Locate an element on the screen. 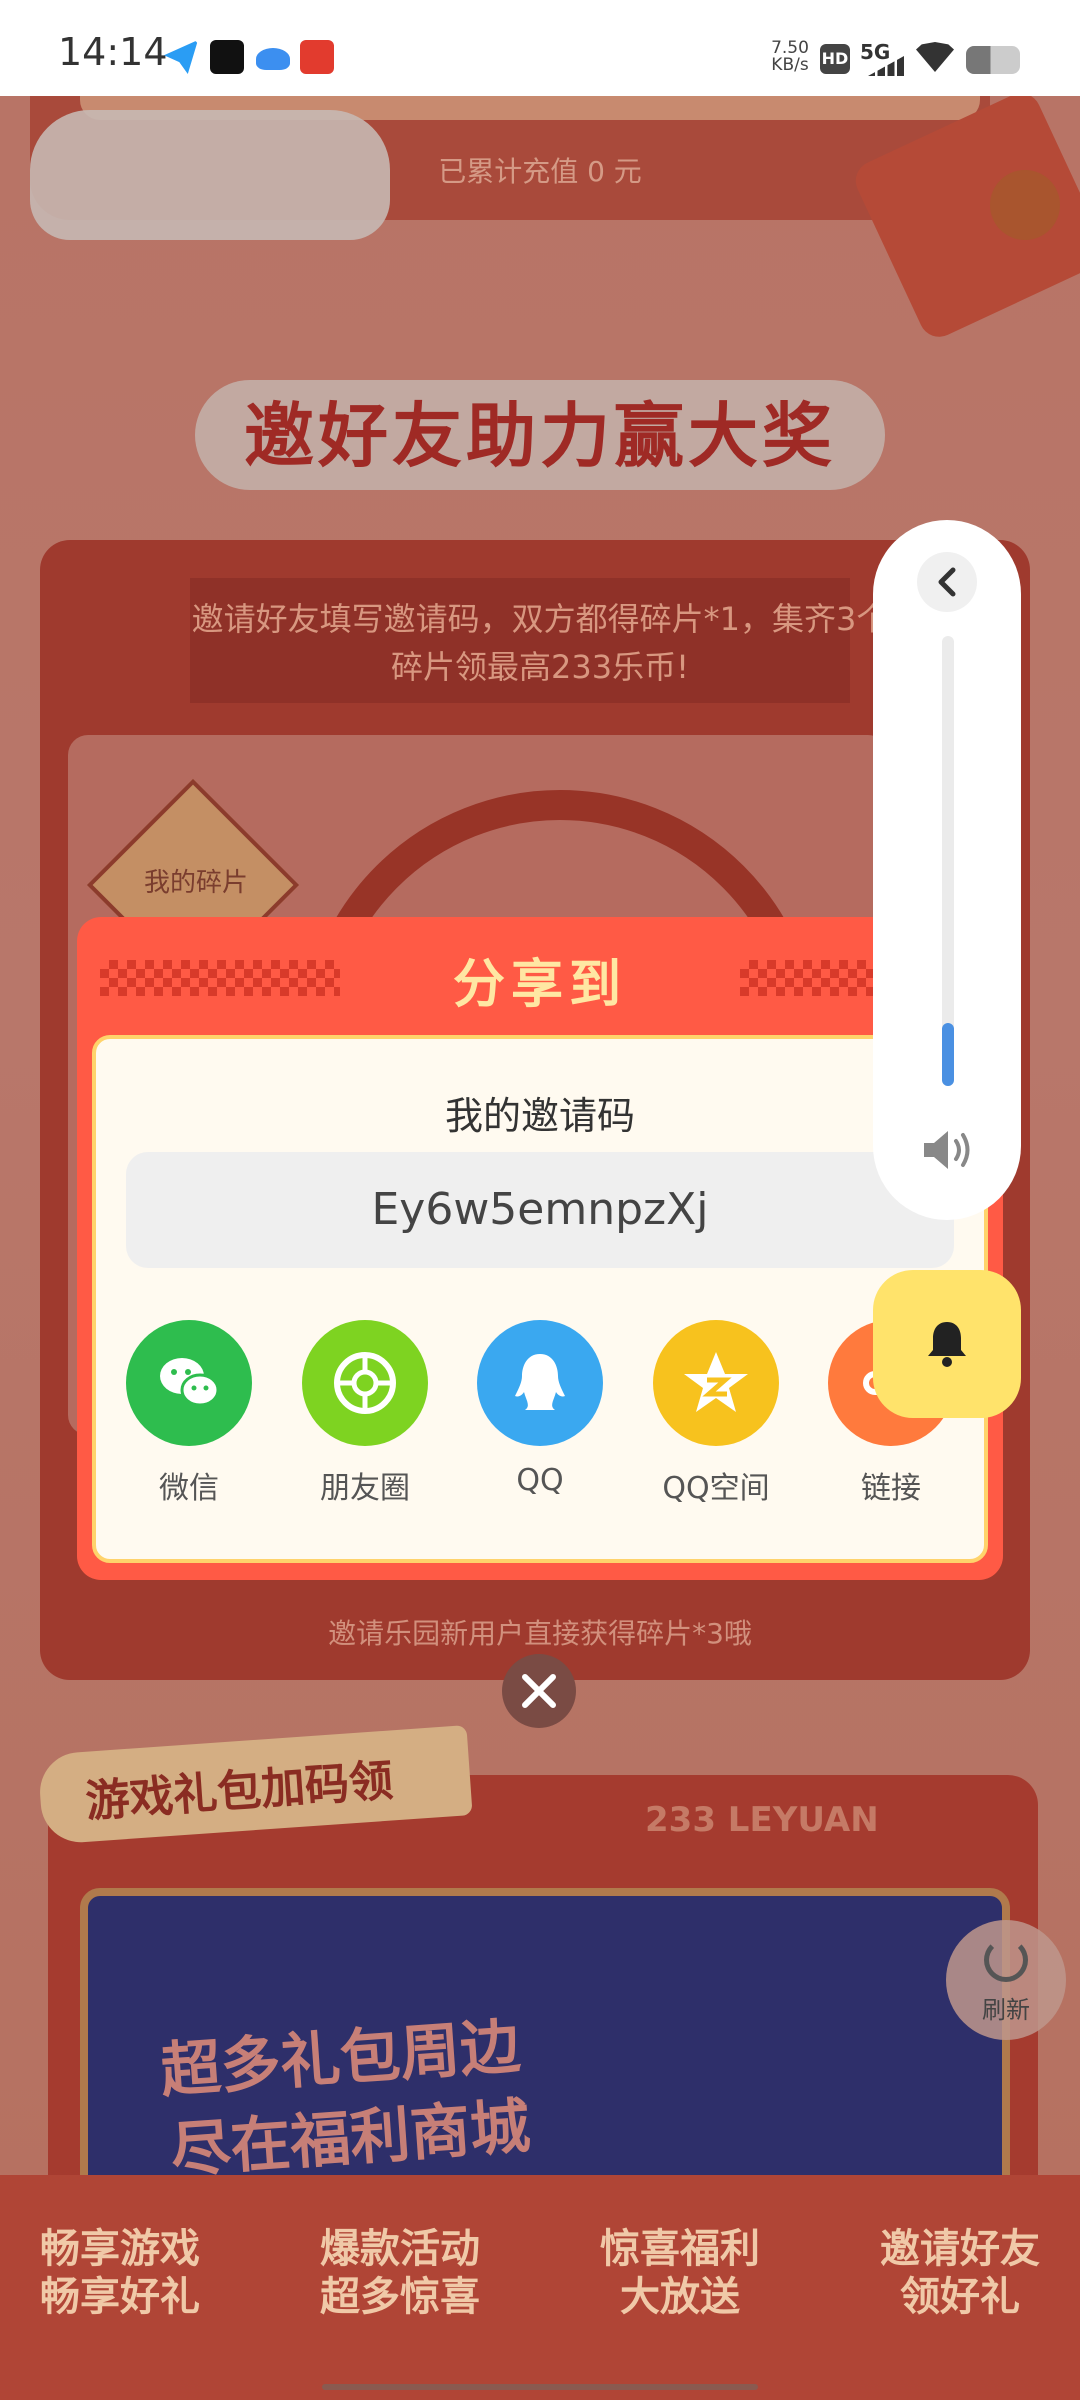 The image size is (1080, 2400). chevron-left-icon is located at coordinates (947, 582).